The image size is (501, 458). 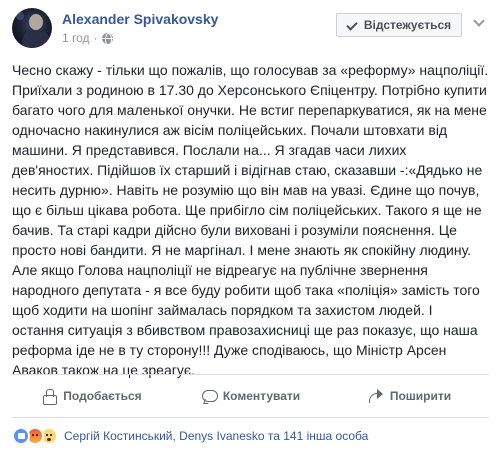 What do you see at coordinates (250, 374) in the screenshot?
I see `actions-divider-top` at bounding box center [250, 374].